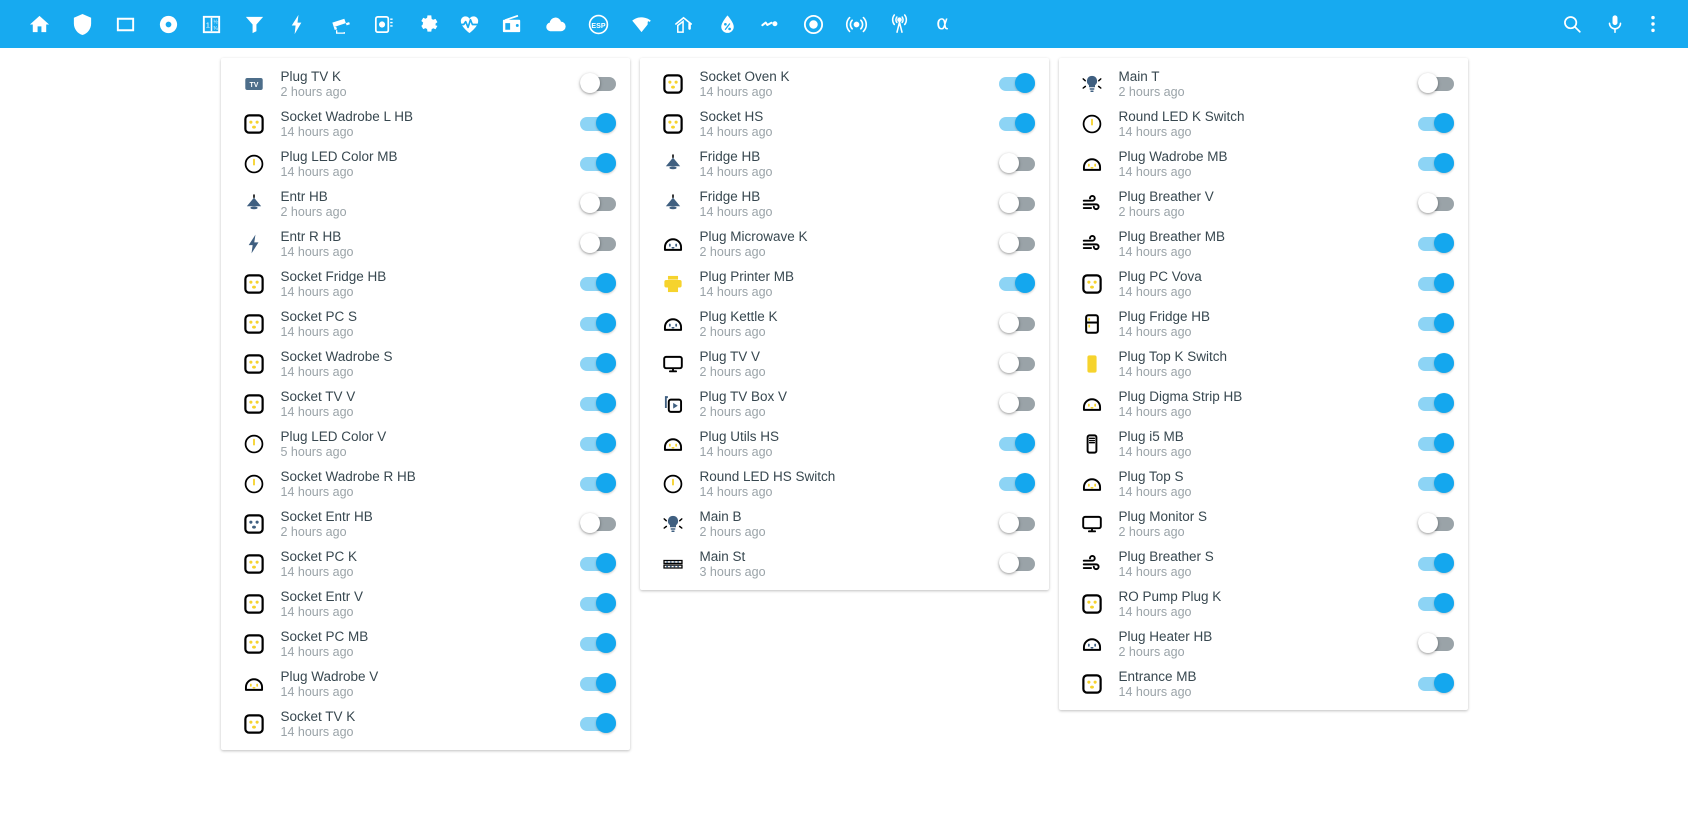 The height and width of the screenshot is (819, 1688). Describe the element at coordinates (425, 724) in the screenshot. I see `device-row: Socket TV K 14 hours ago` at that location.